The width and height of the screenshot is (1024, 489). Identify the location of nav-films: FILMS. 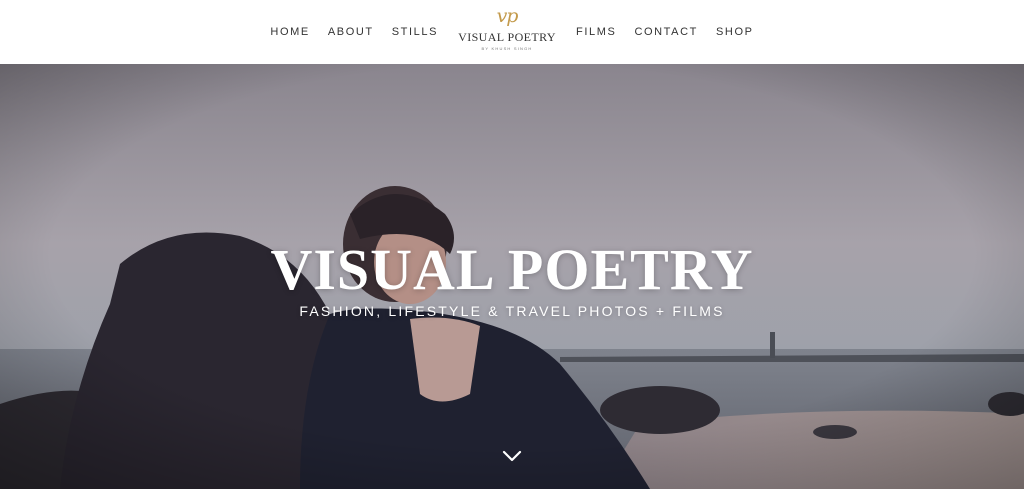
(596, 32).